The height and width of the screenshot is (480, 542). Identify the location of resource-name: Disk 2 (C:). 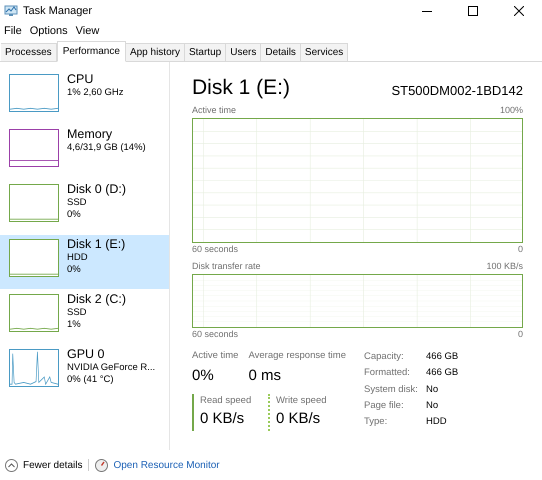
(96, 299).